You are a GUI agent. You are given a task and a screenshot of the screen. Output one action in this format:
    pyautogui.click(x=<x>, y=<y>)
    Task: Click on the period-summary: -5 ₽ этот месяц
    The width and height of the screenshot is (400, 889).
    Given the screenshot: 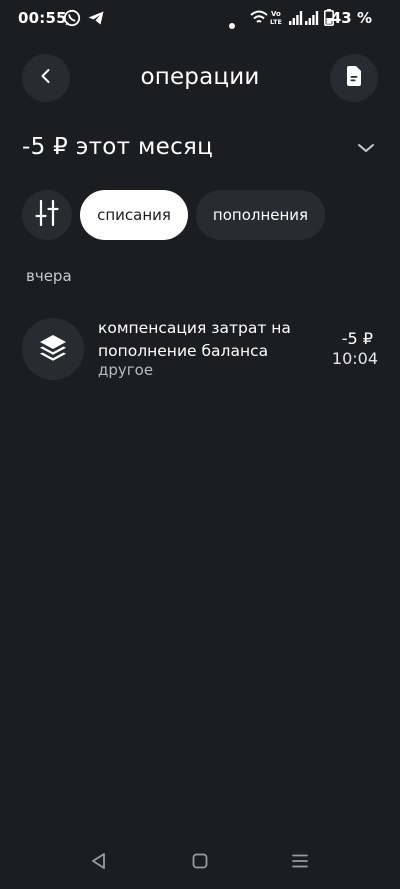 What is the action you would take?
    pyautogui.click(x=117, y=147)
    